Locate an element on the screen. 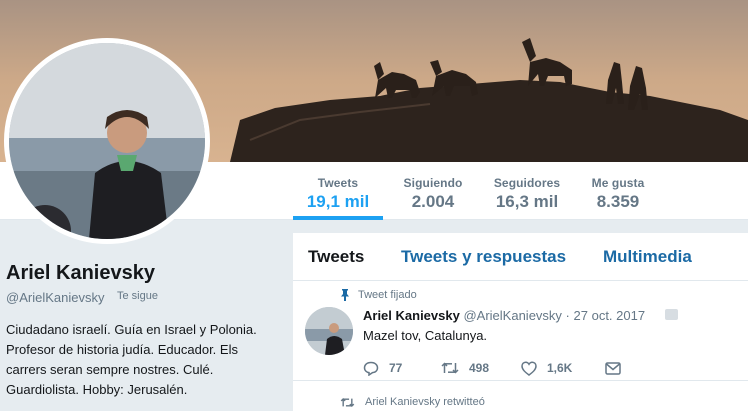 This screenshot has height=411, width=748. avatar-photo is located at coordinates (107, 141).